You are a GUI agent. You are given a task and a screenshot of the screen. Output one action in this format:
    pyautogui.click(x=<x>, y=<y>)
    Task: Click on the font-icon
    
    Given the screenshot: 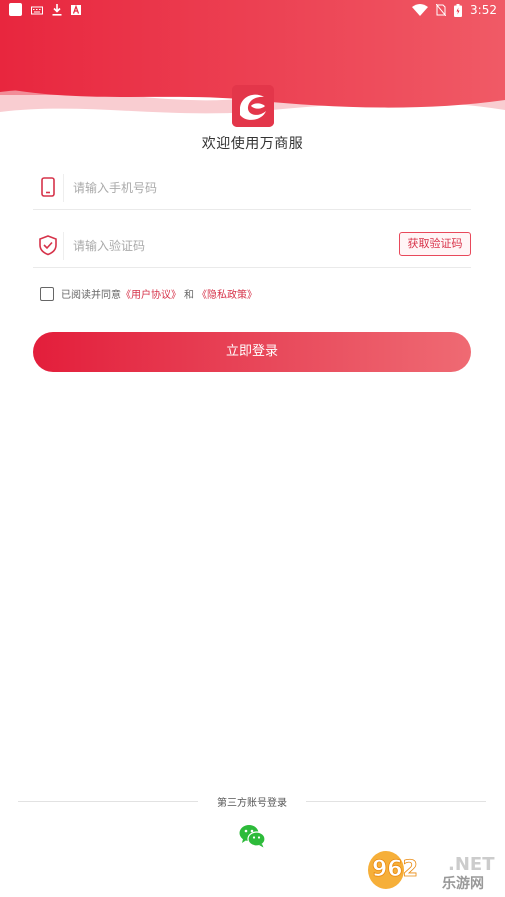 What is the action you would take?
    pyautogui.click(x=76, y=9)
    